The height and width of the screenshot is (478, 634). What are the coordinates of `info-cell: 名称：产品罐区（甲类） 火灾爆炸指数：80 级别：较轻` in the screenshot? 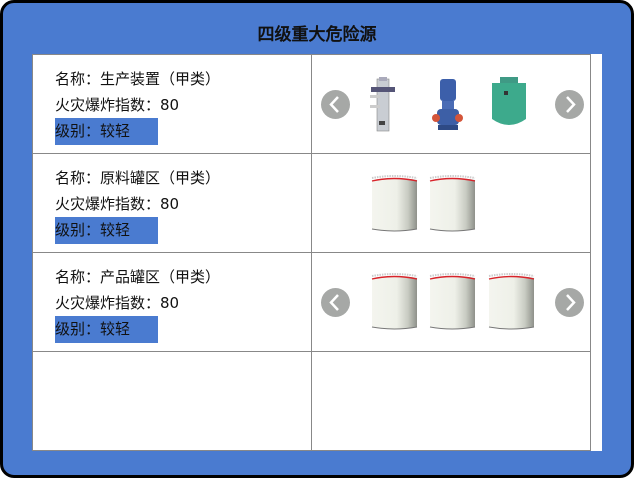 It's located at (172, 302).